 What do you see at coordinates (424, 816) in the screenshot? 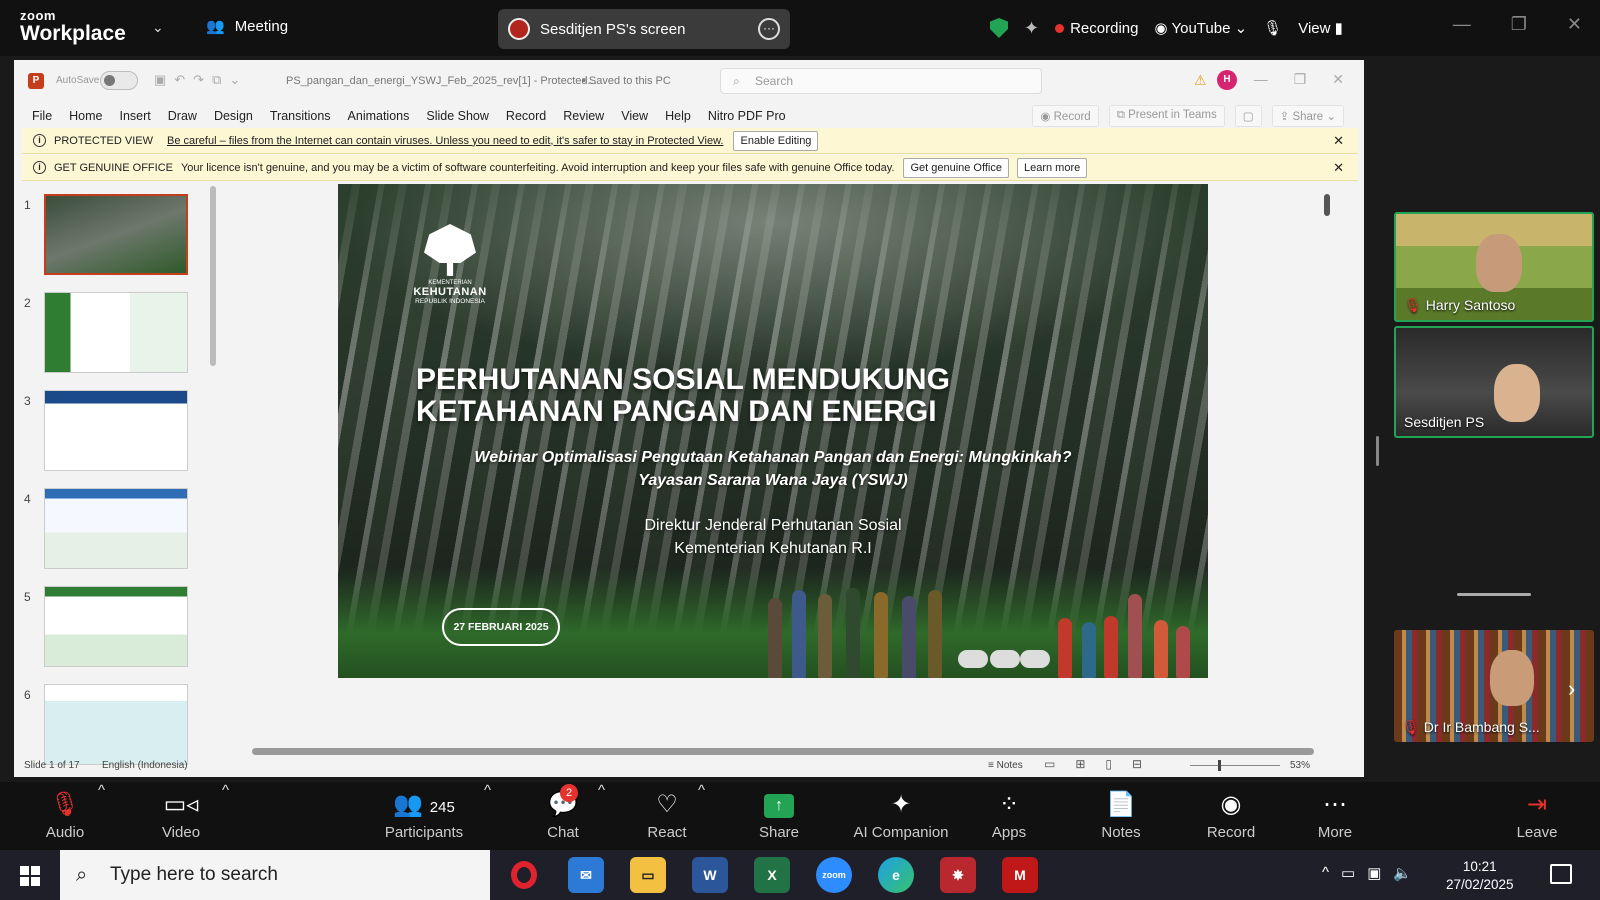
I see `participants-button: 👥 245 Participants` at bounding box center [424, 816].